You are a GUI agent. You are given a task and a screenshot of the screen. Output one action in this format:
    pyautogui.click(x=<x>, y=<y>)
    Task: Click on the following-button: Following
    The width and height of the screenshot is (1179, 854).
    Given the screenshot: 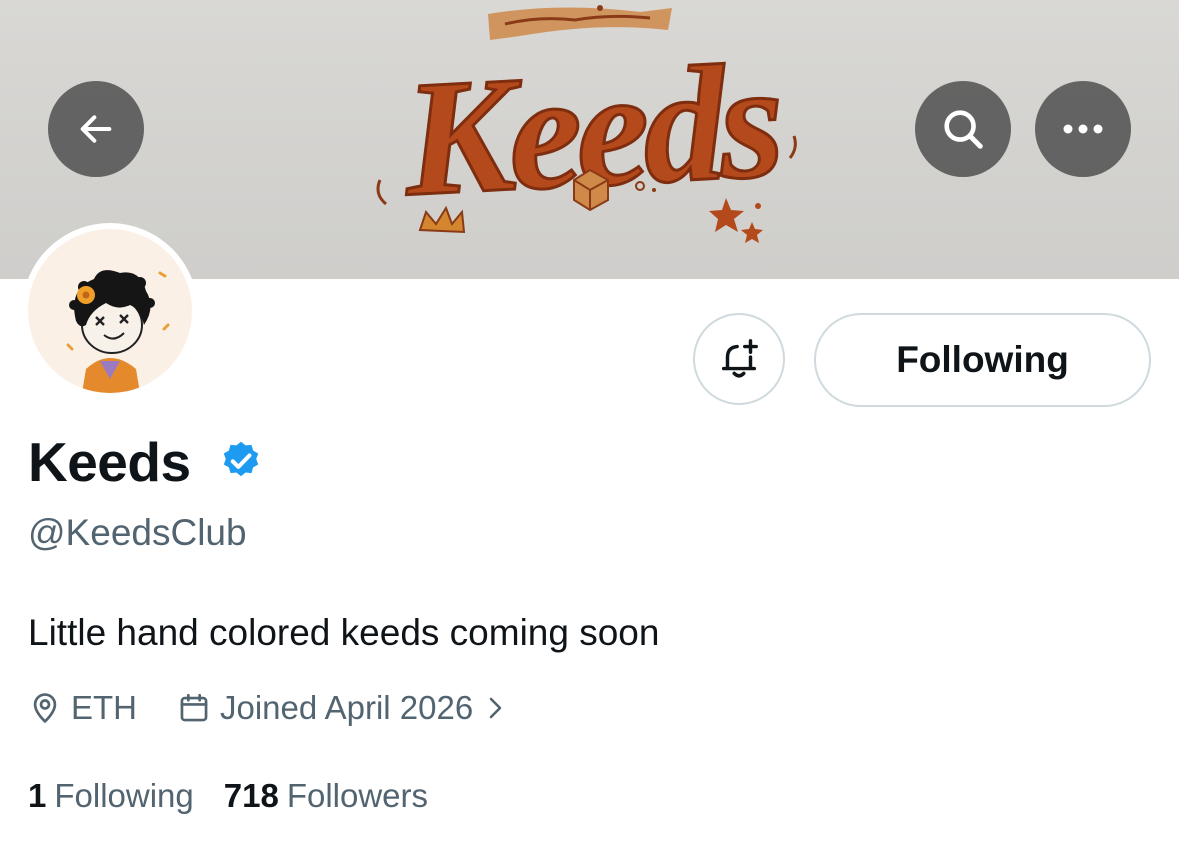 What is the action you would take?
    pyautogui.click(x=982, y=360)
    